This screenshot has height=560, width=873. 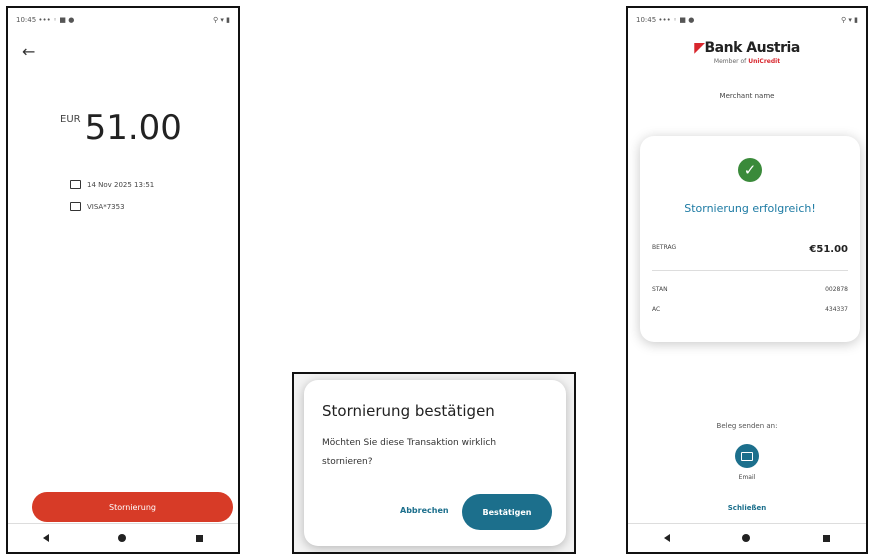 What do you see at coordinates (70, 119) in the screenshot?
I see `currency-label: EUR` at bounding box center [70, 119].